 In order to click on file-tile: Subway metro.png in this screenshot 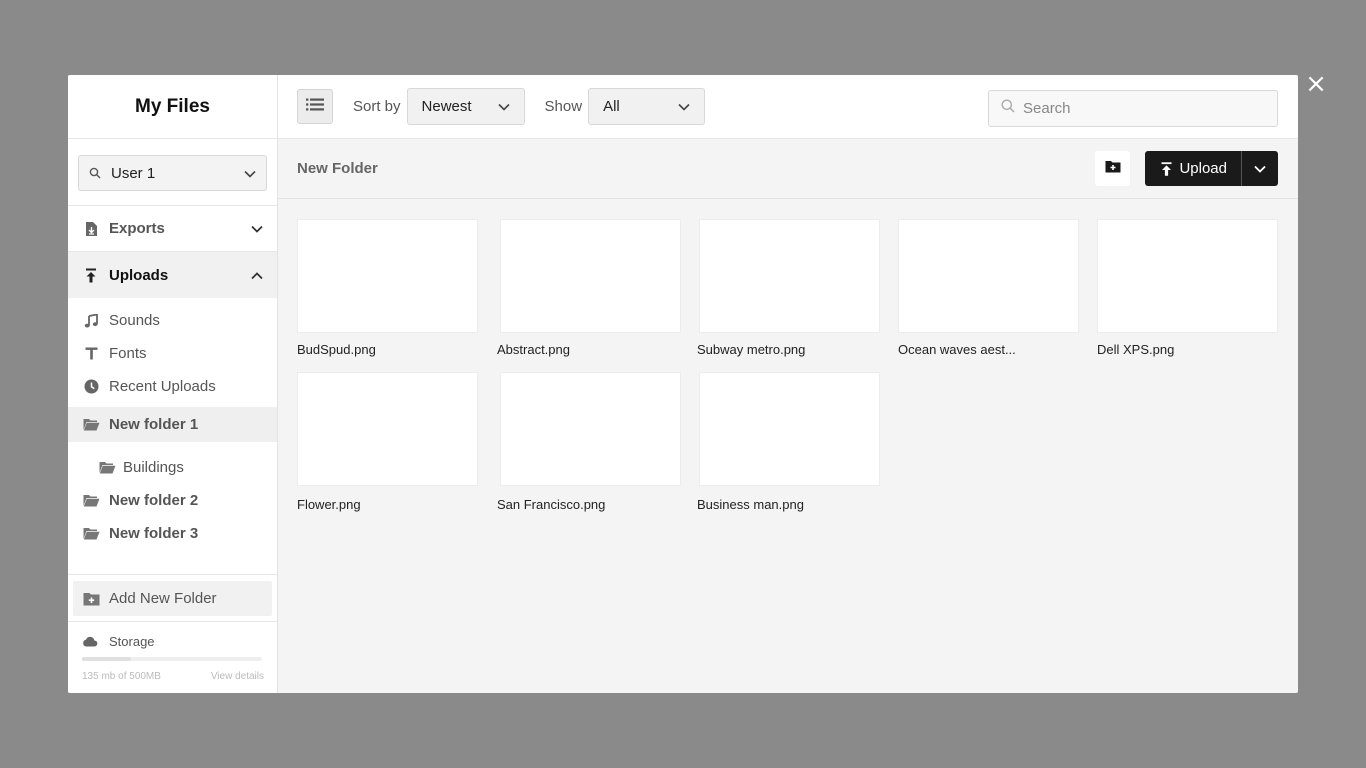, I will do `click(788, 288)`.